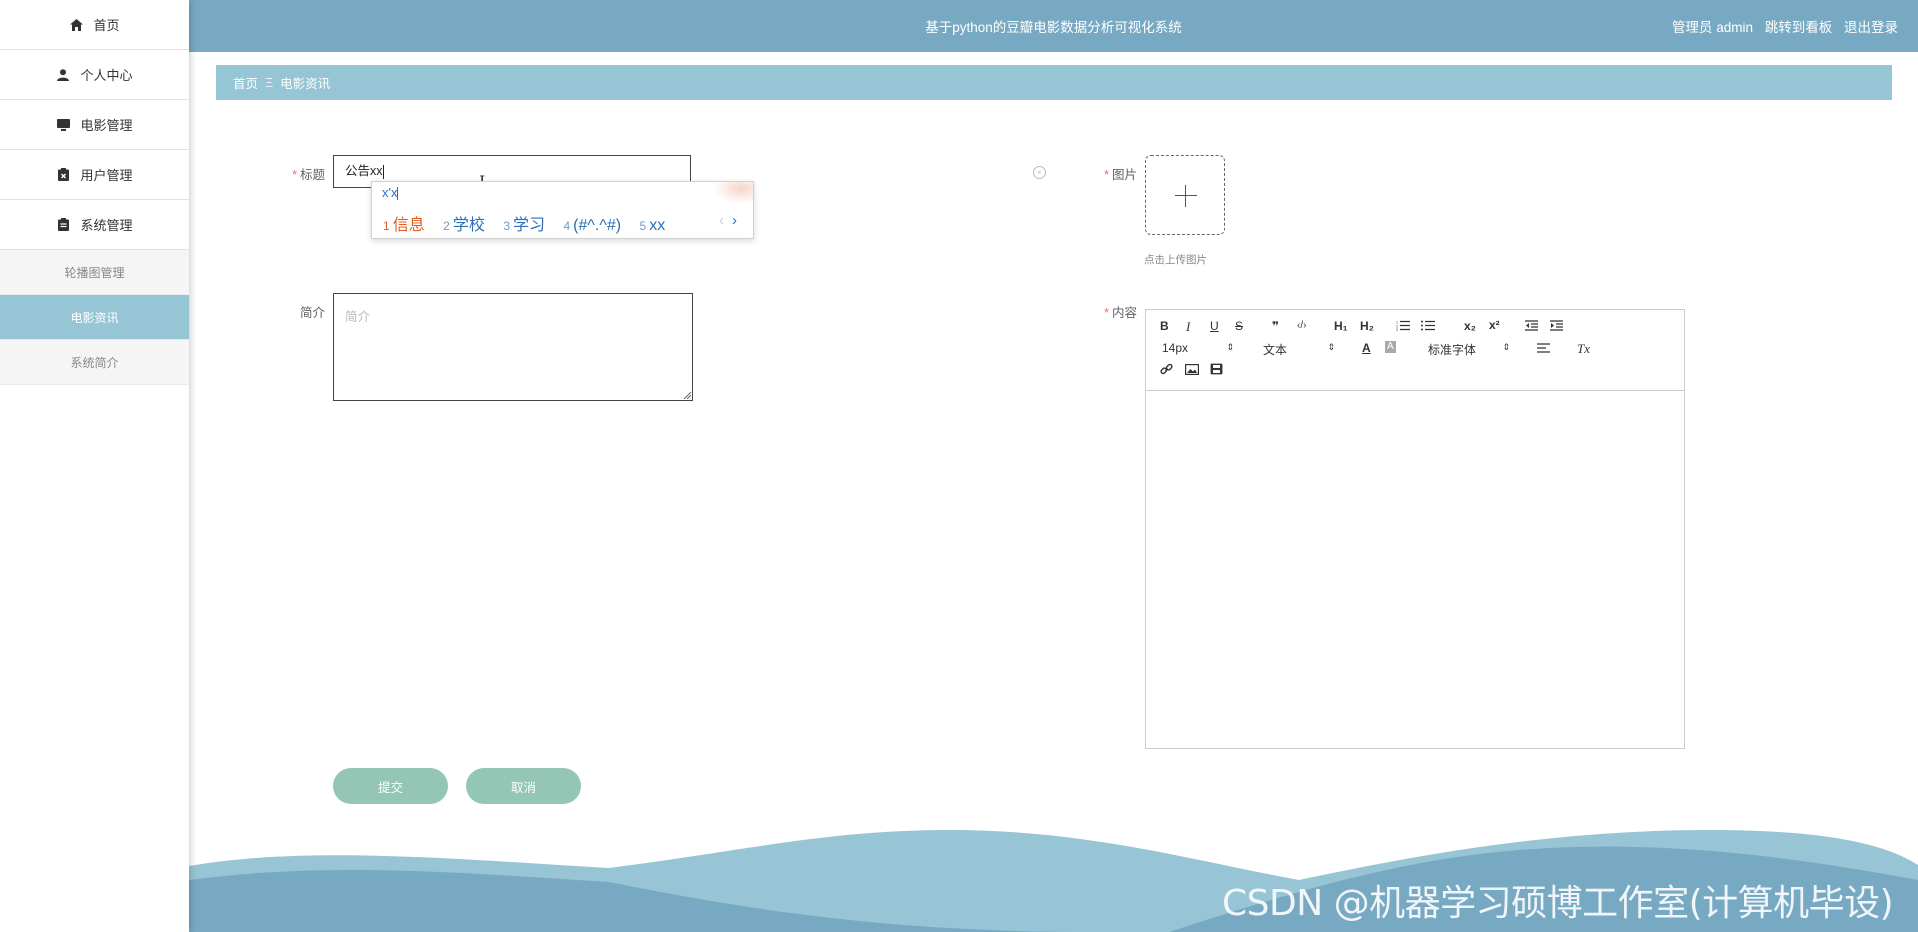 This screenshot has height=932, width=1918. What do you see at coordinates (1531, 327) in the screenshot?
I see `outdent-icon` at bounding box center [1531, 327].